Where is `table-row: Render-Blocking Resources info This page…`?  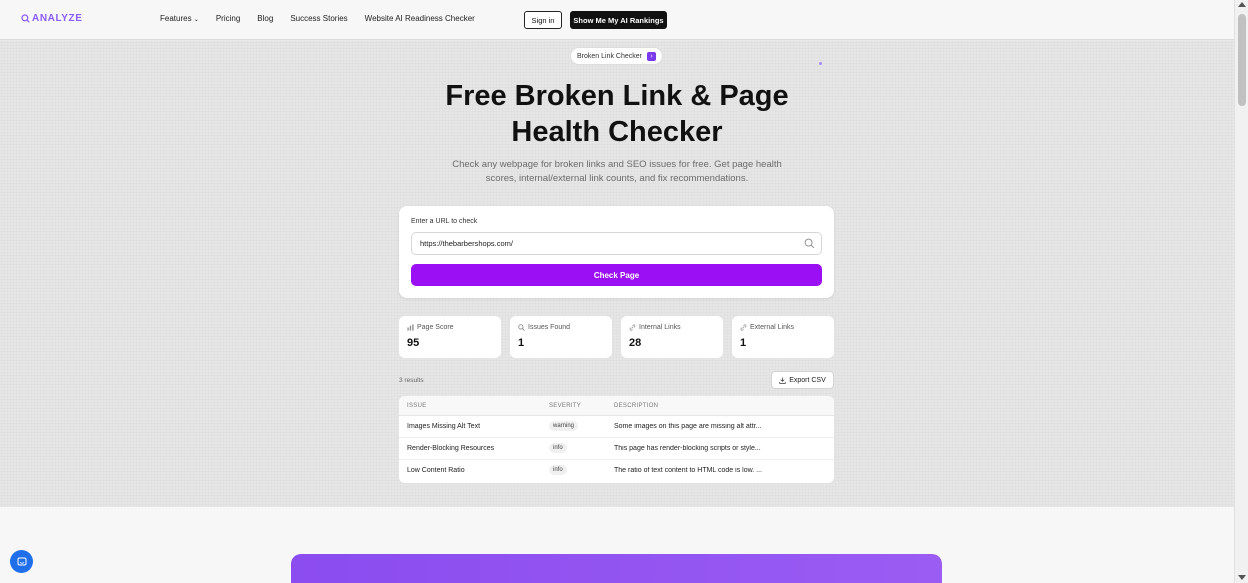 table-row: Render-Blocking Resources info This page… is located at coordinates (616, 449).